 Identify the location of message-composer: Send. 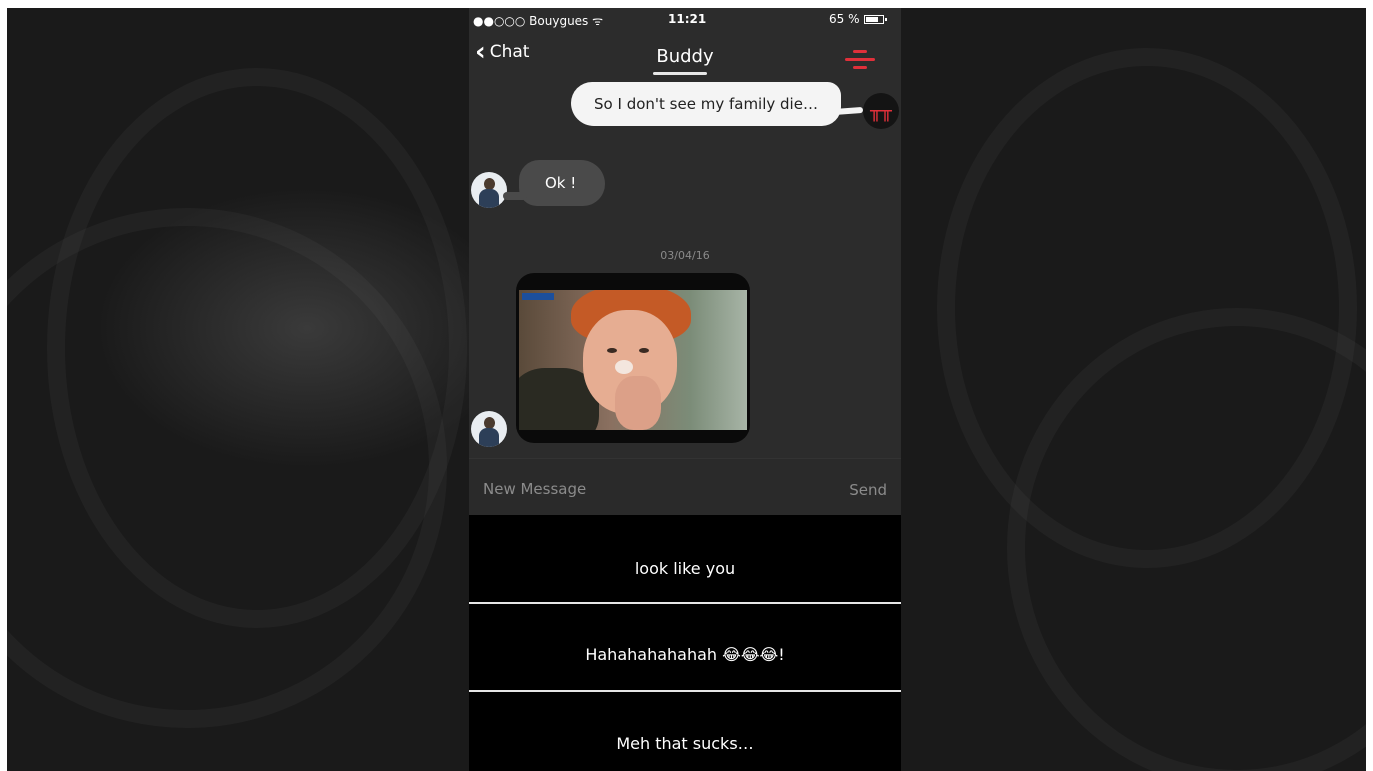
(685, 487).